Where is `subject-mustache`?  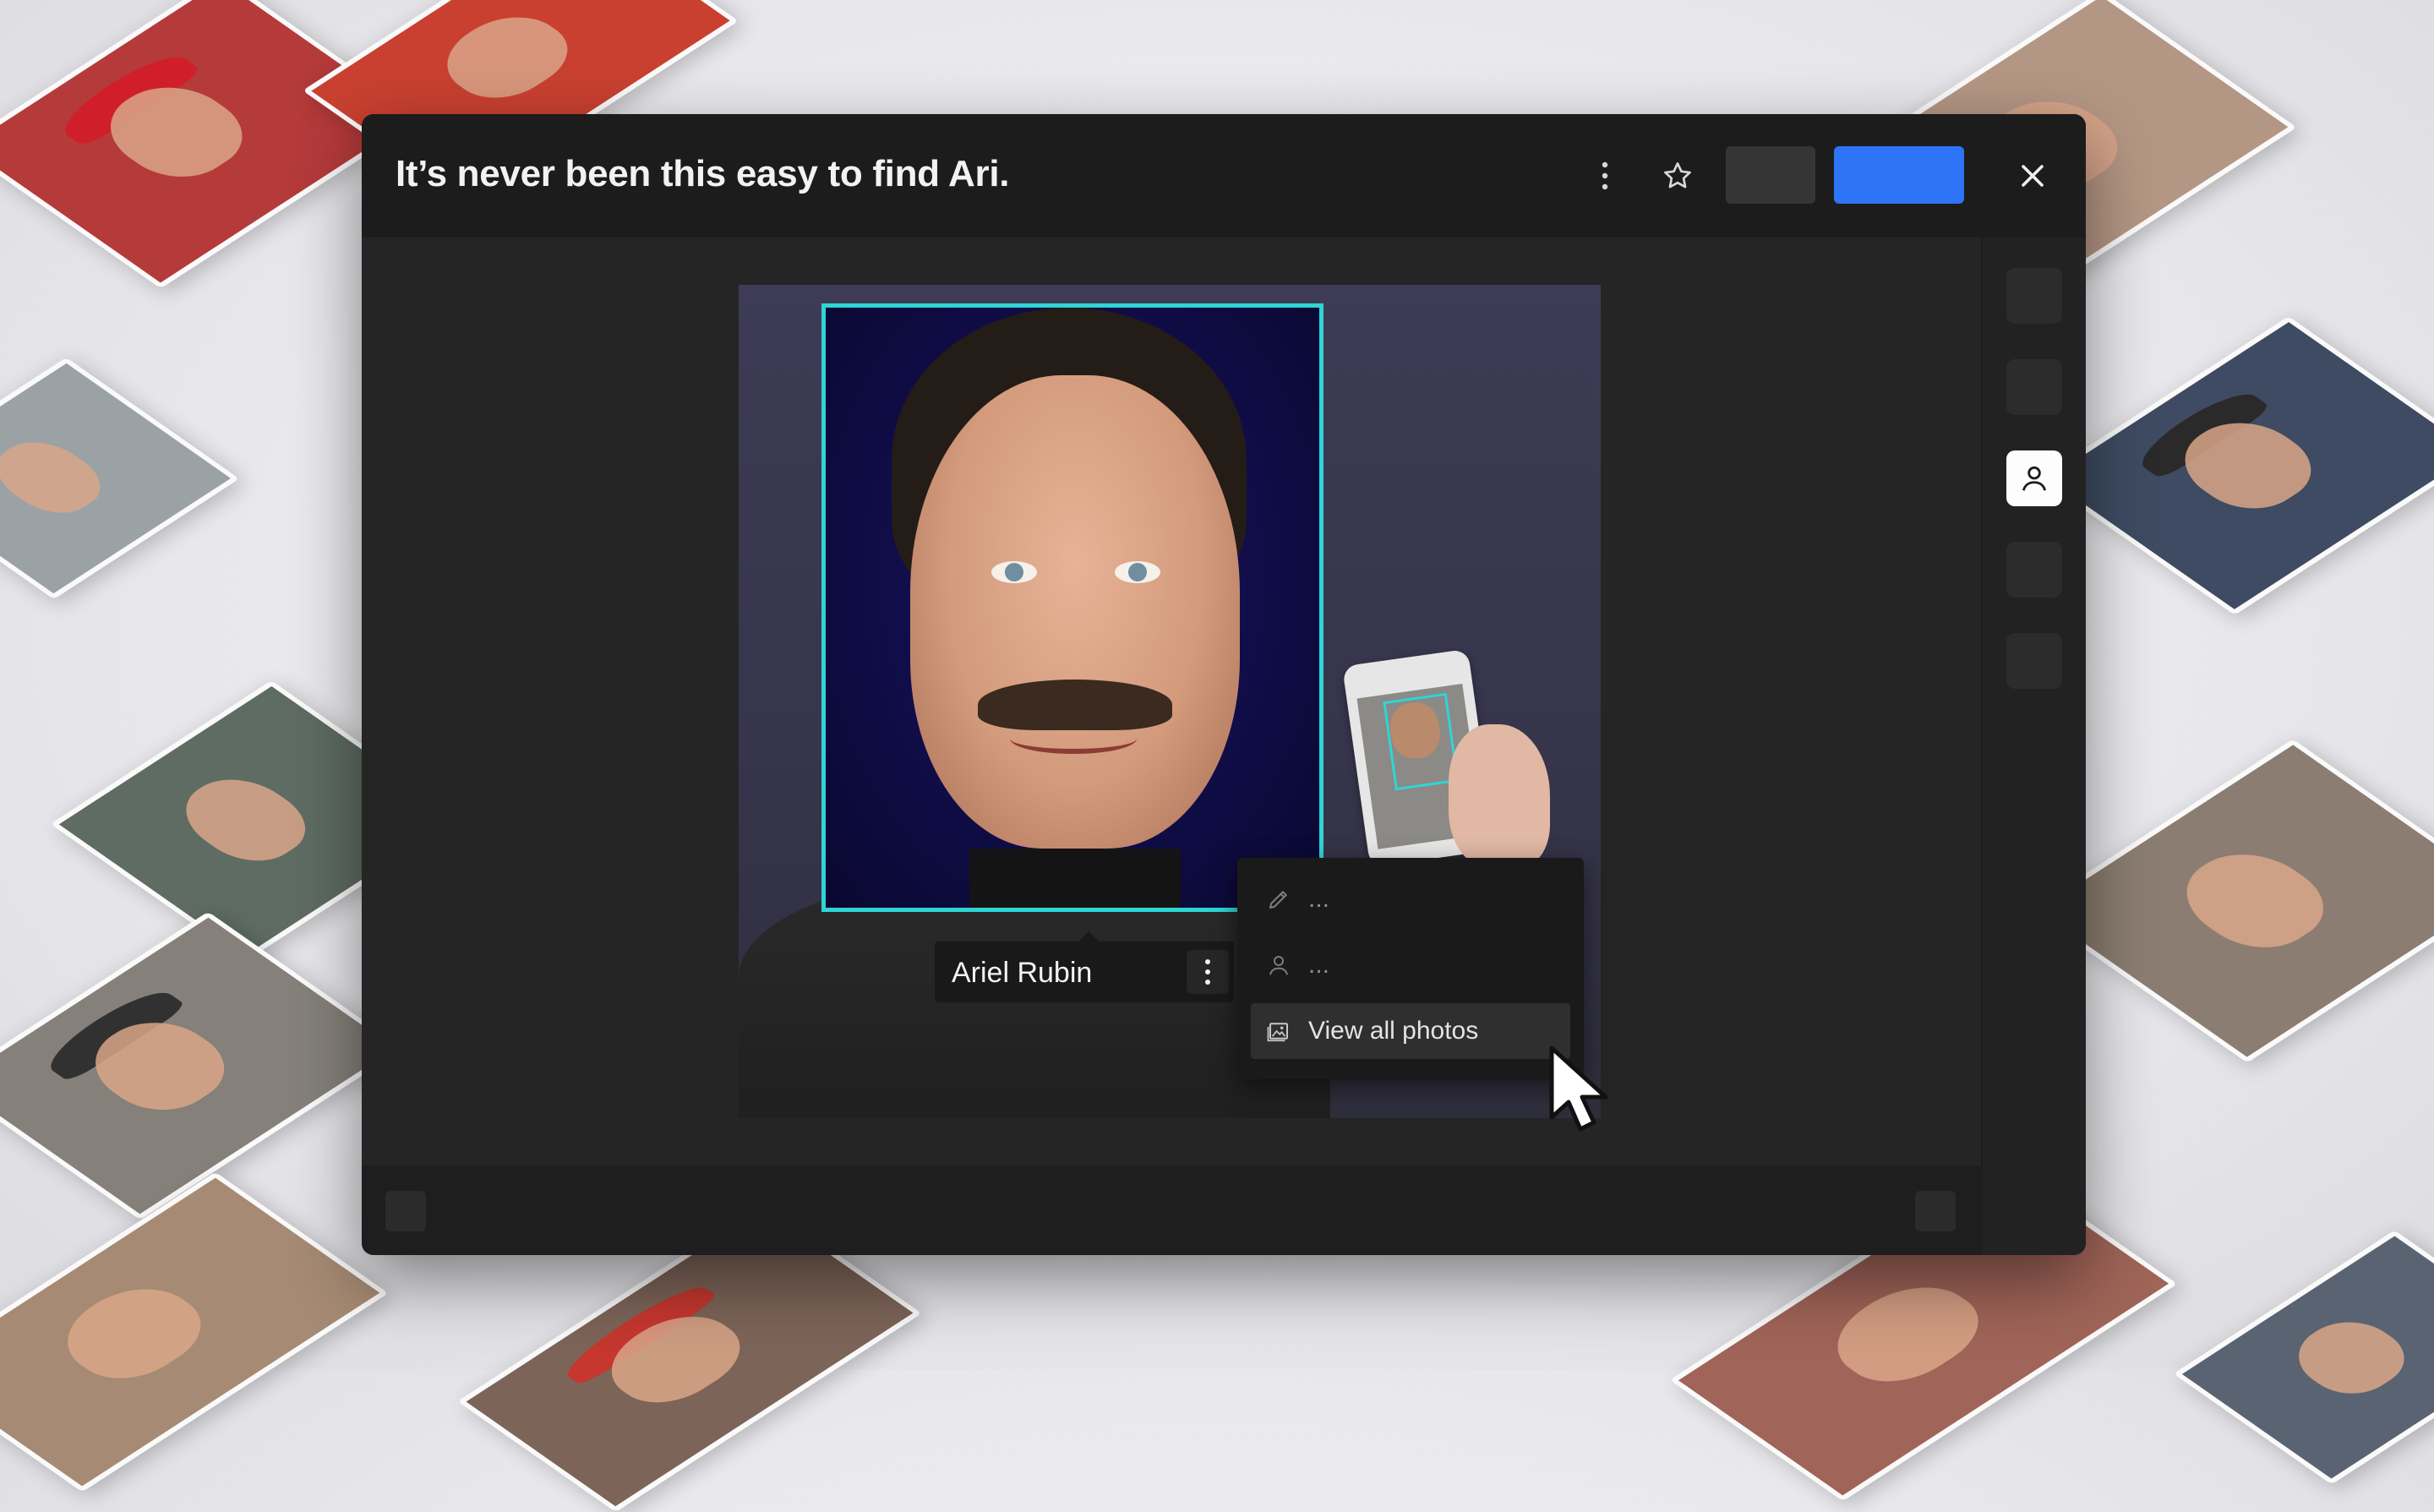 subject-mustache is located at coordinates (1075, 705).